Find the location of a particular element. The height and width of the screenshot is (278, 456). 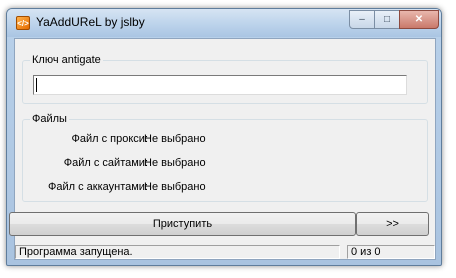

maximize-button: □ is located at coordinates (387, 19).